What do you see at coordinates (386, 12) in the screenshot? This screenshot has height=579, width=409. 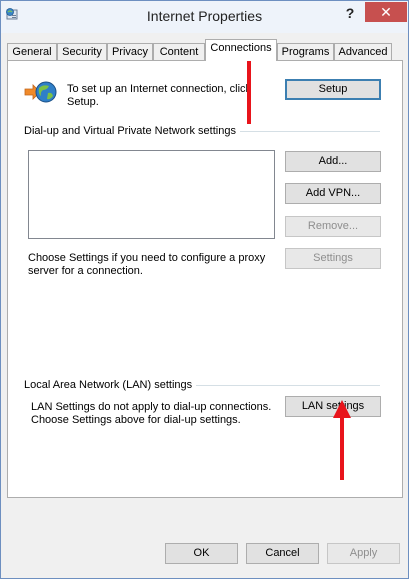 I see `close-button: ✕` at bounding box center [386, 12].